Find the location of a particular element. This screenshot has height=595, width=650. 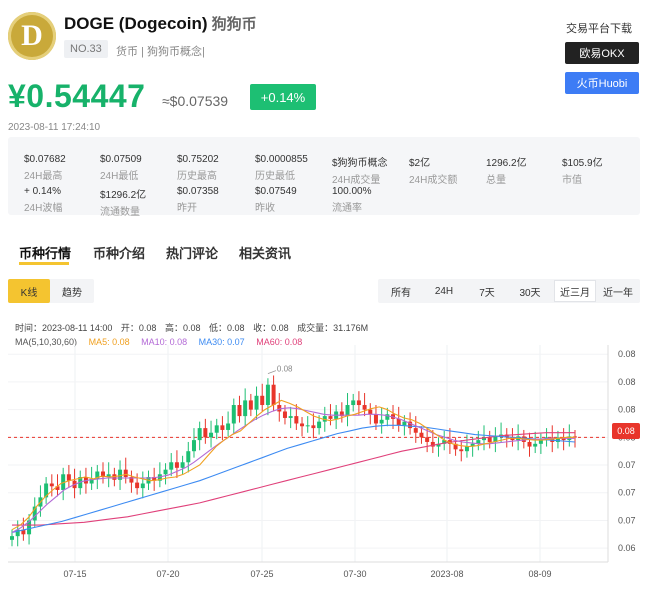

stat-label: 24H成交量 is located at coordinates (356, 180).